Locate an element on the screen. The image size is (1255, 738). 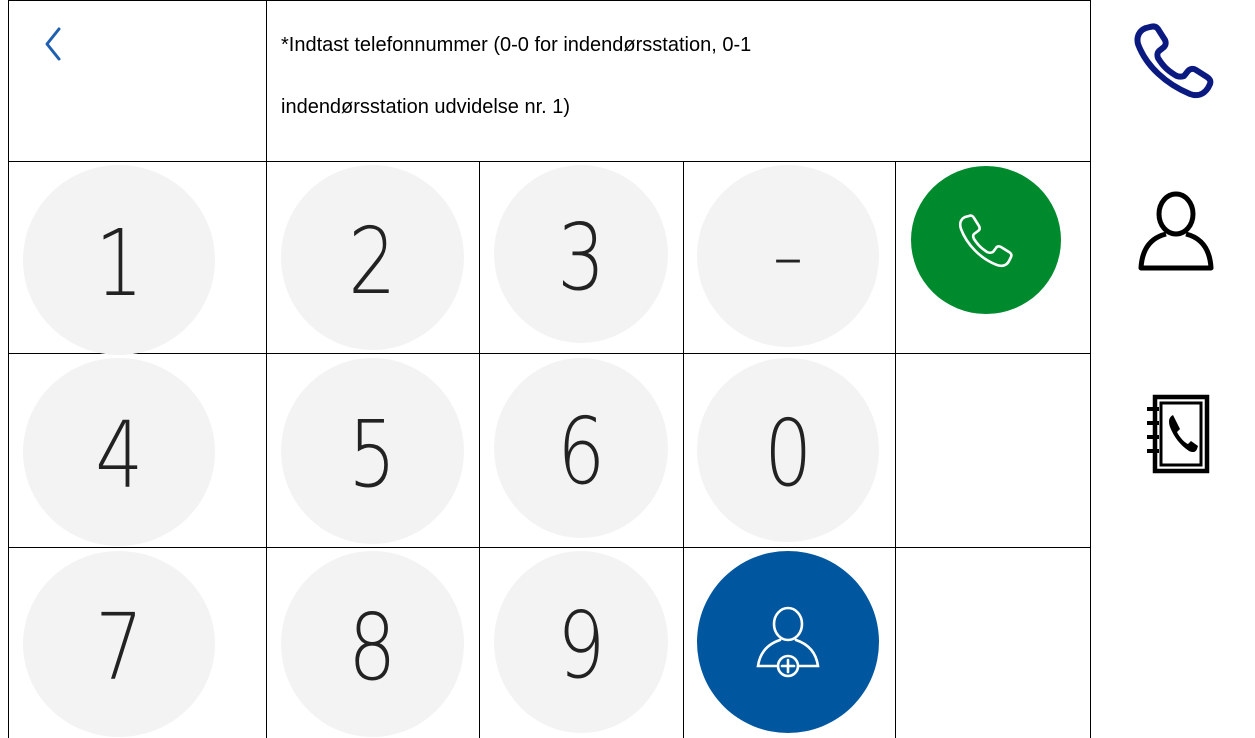
key-7: 7 is located at coordinates (119, 644).